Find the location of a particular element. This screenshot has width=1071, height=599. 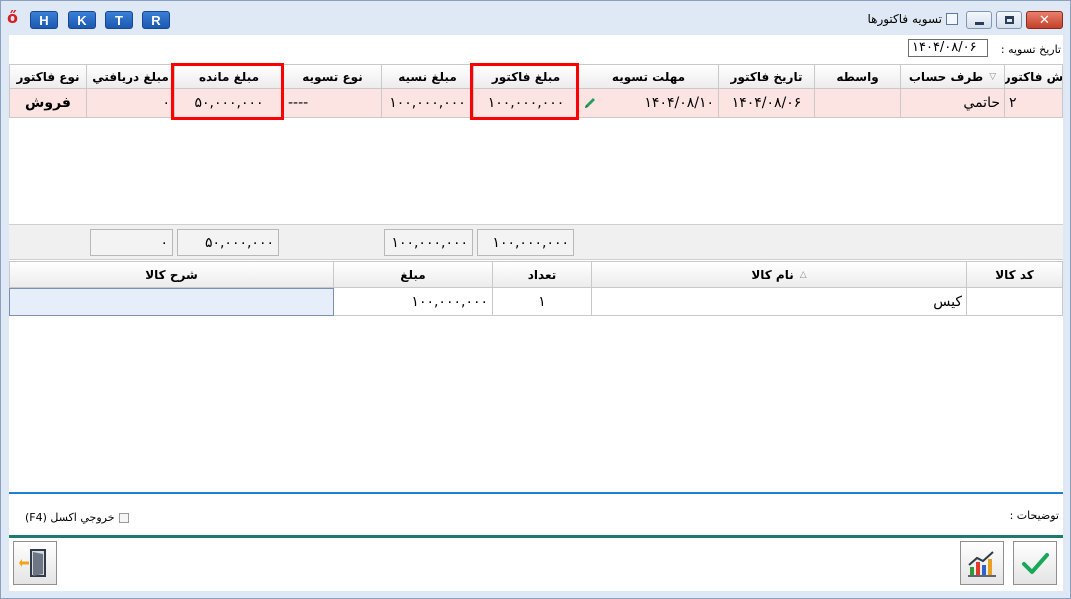

col-party: طرف حساب ▽ is located at coordinates (953, 76).